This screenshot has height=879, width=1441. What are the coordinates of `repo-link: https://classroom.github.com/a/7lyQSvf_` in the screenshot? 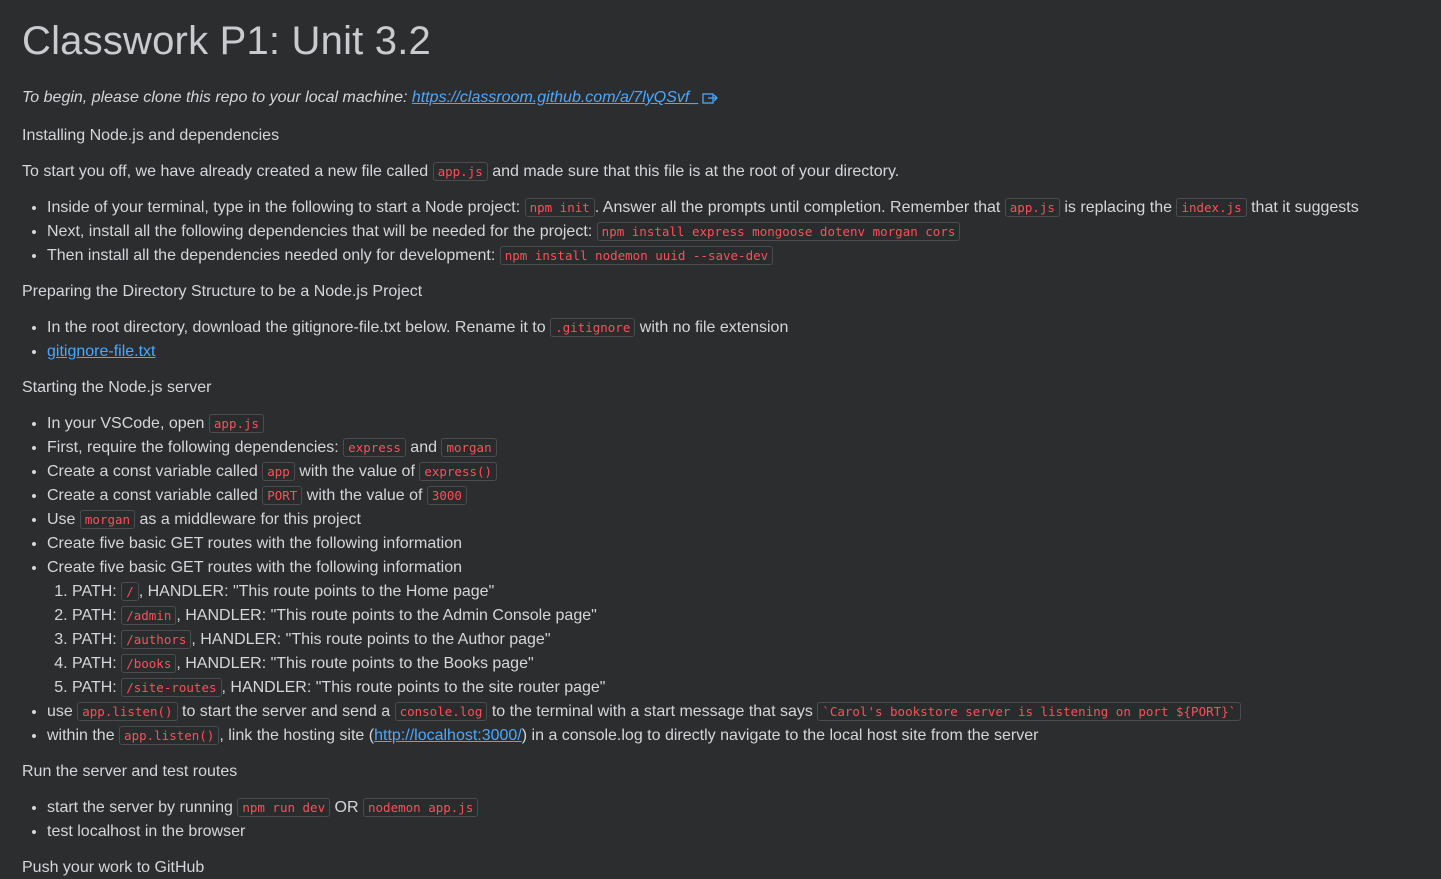 It's located at (555, 97).